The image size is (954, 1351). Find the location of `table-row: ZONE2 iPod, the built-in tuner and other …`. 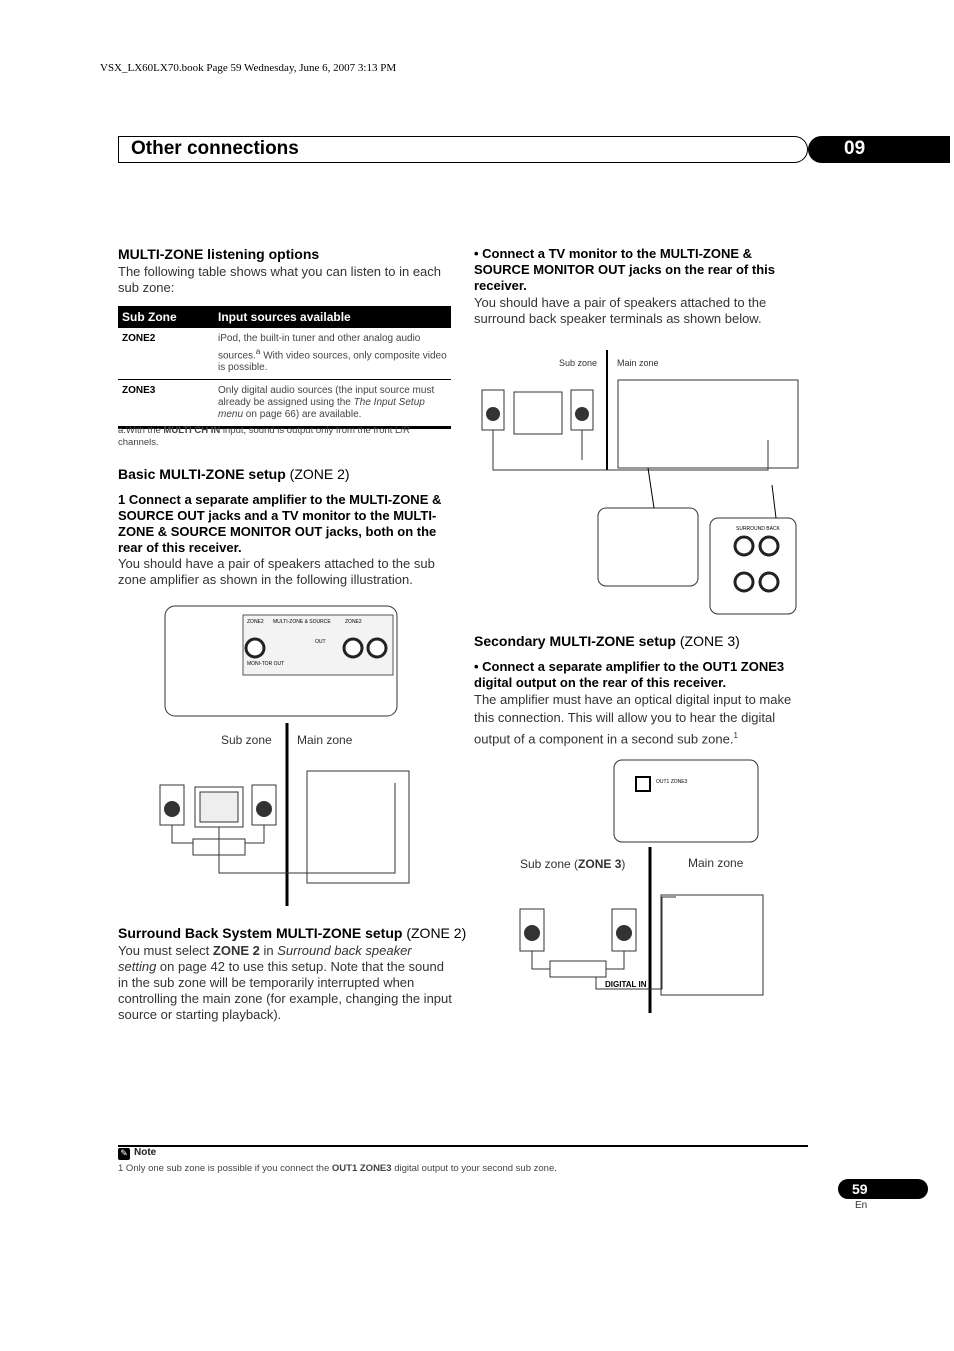

table-row: ZONE2 iPod, the built-in tuner and other … is located at coordinates (284, 354).